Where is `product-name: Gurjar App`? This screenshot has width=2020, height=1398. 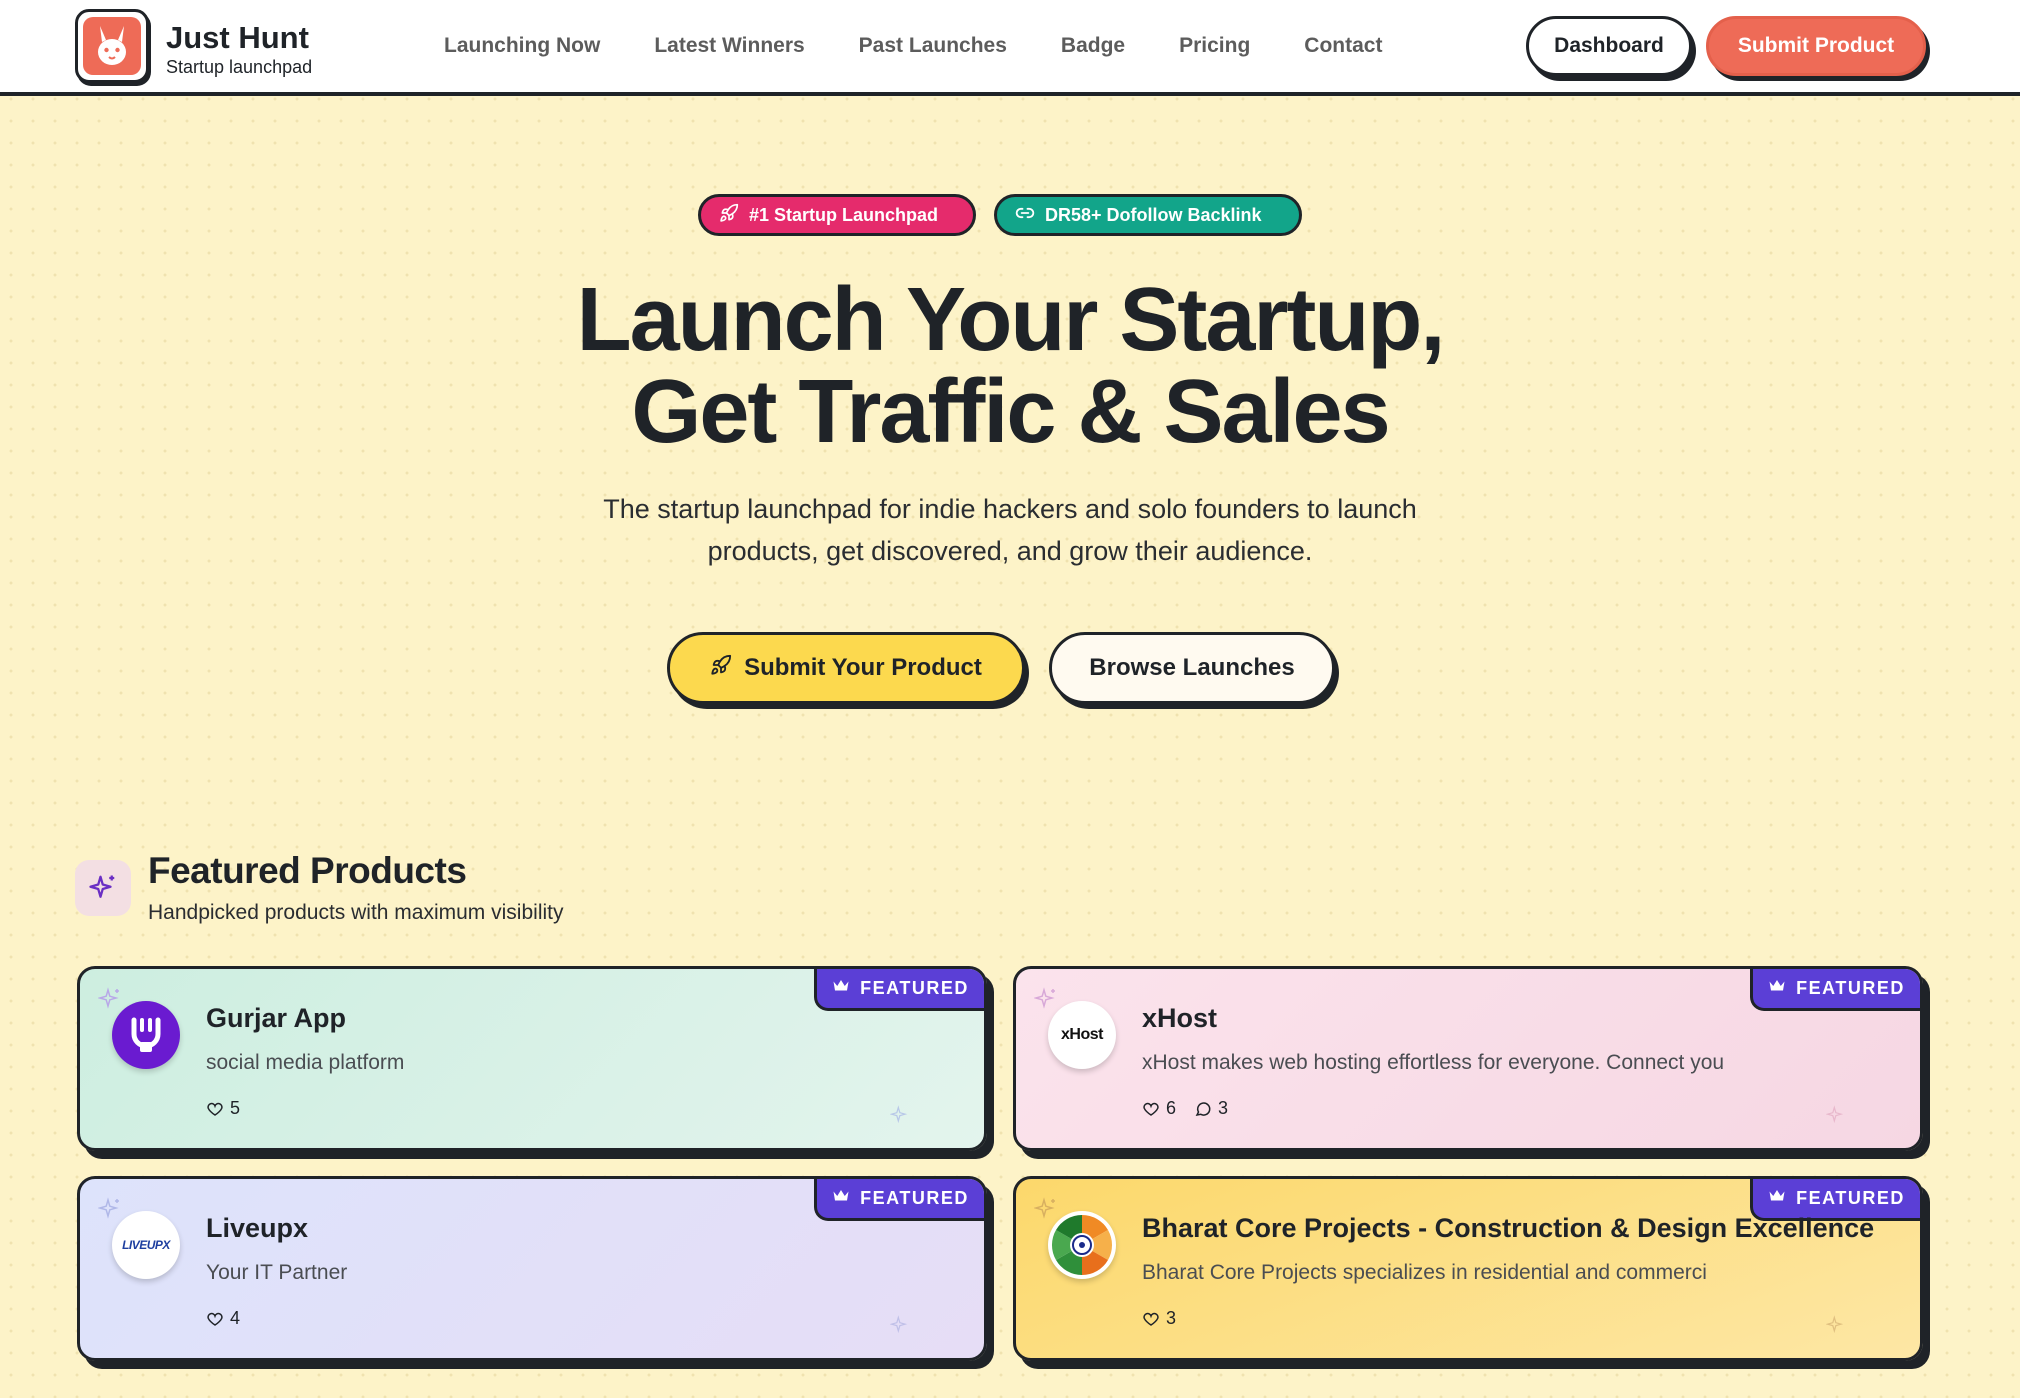 product-name: Gurjar App is located at coordinates (276, 1018).